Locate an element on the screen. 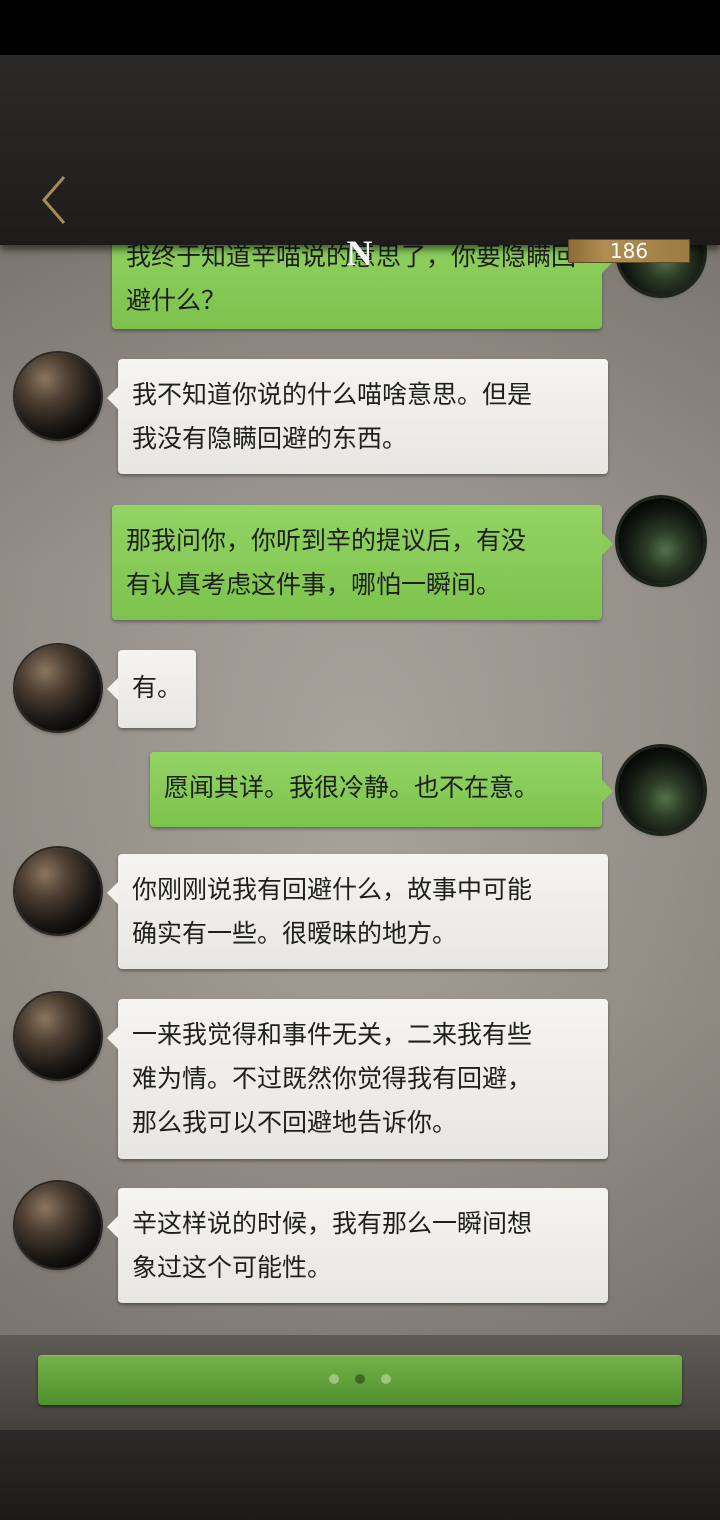 The image size is (720, 1520). coin-count: 186 is located at coordinates (629, 251).